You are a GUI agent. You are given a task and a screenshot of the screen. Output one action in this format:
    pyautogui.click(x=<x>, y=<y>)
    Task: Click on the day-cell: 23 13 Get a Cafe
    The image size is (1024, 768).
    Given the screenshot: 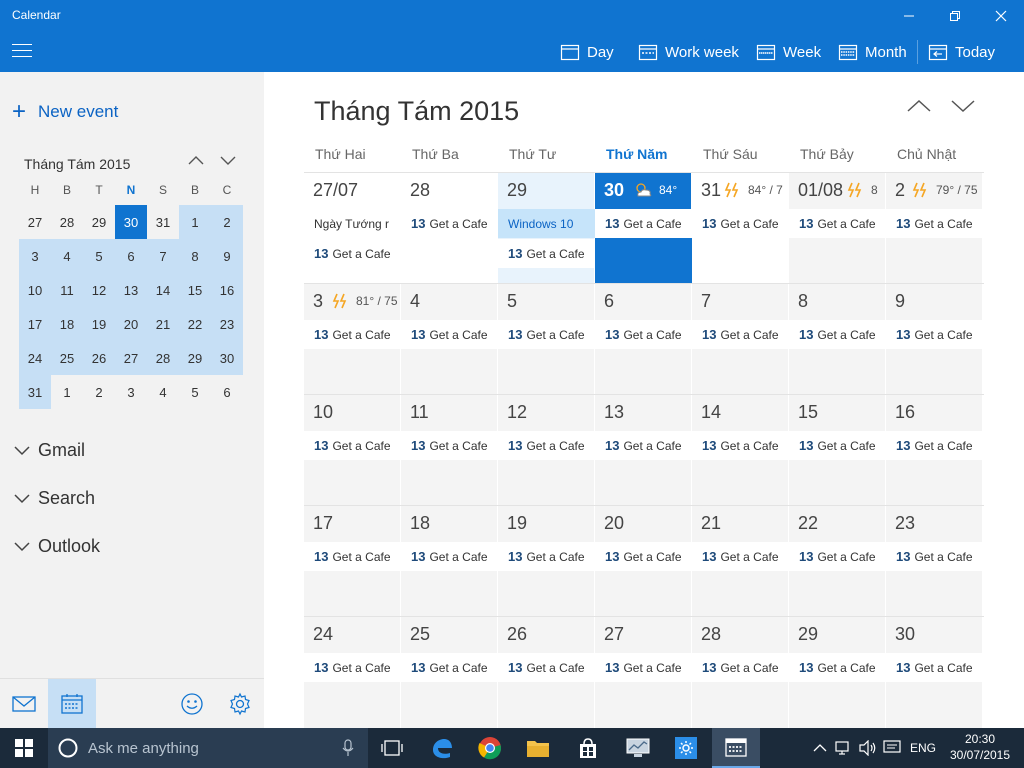 What is the action you would take?
    pyautogui.click(x=934, y=561)
    